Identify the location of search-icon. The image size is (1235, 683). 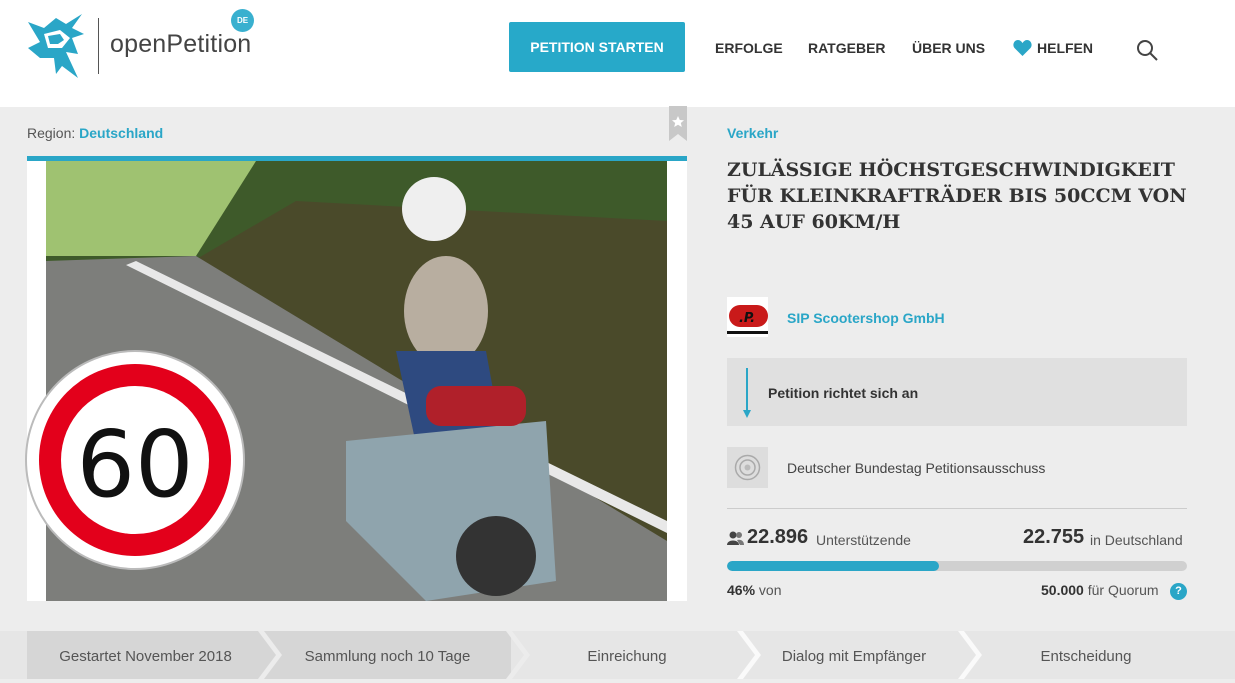
(1147, 50).